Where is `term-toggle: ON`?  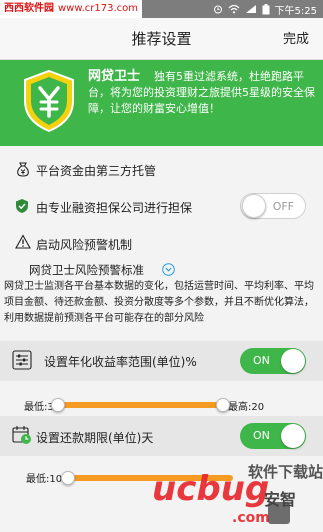 term-toggle: ON is located at coordinates (273, 436).